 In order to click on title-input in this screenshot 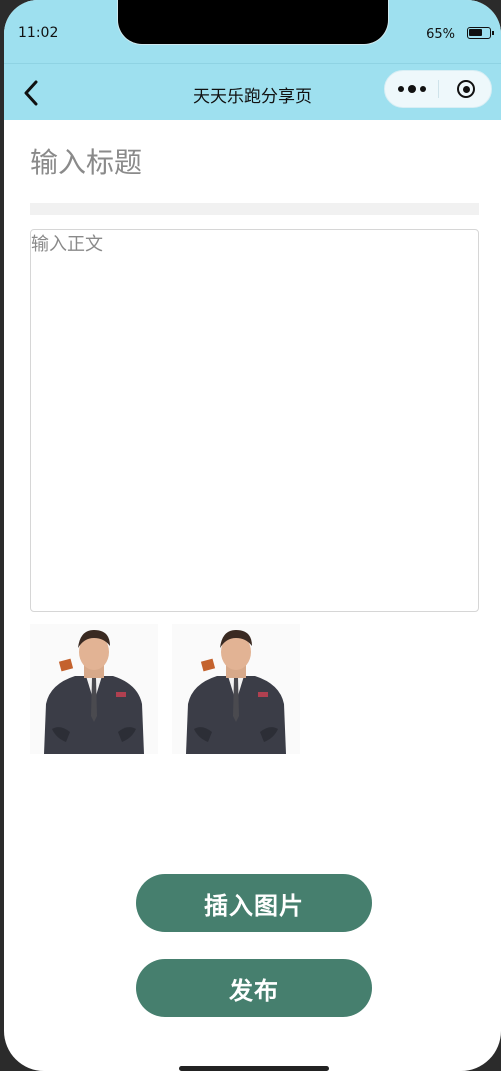, I will do `click(254, 162)`.